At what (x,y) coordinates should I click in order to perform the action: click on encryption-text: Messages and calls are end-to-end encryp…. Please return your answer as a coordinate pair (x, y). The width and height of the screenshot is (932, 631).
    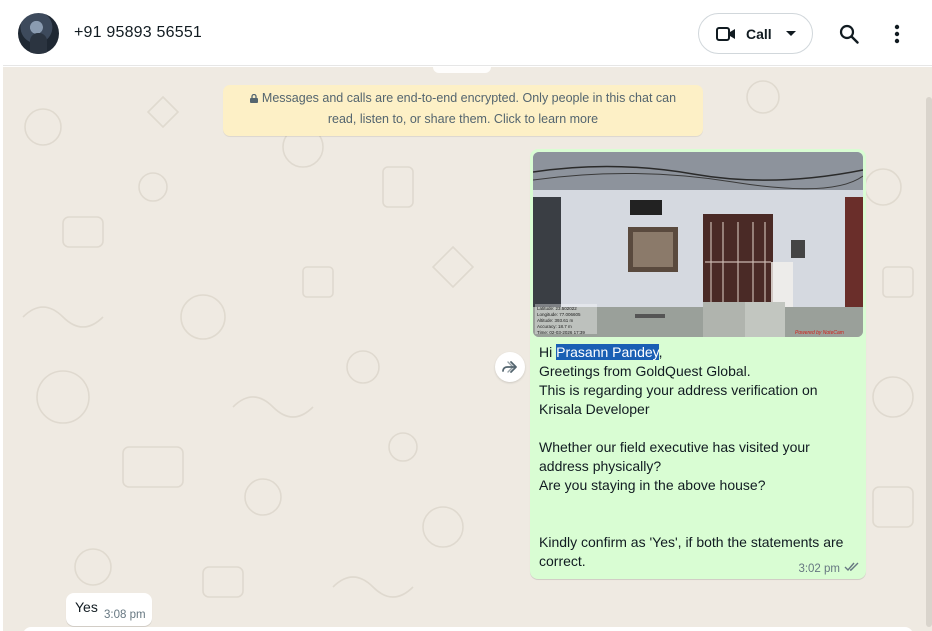
    Looking at the image, I should click on (469, 108).